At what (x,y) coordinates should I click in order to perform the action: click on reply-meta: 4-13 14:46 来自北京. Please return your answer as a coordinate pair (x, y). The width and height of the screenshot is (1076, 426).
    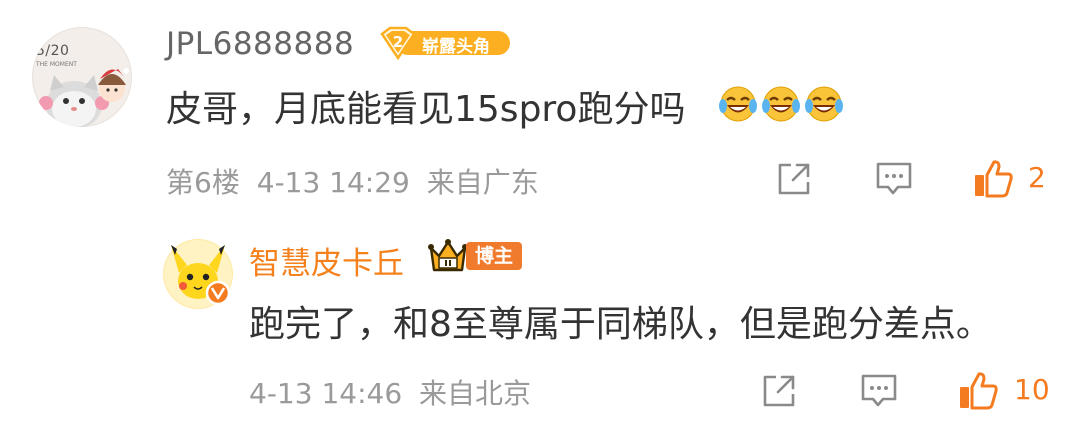
    Looking at the image, I should click on (390, 392).